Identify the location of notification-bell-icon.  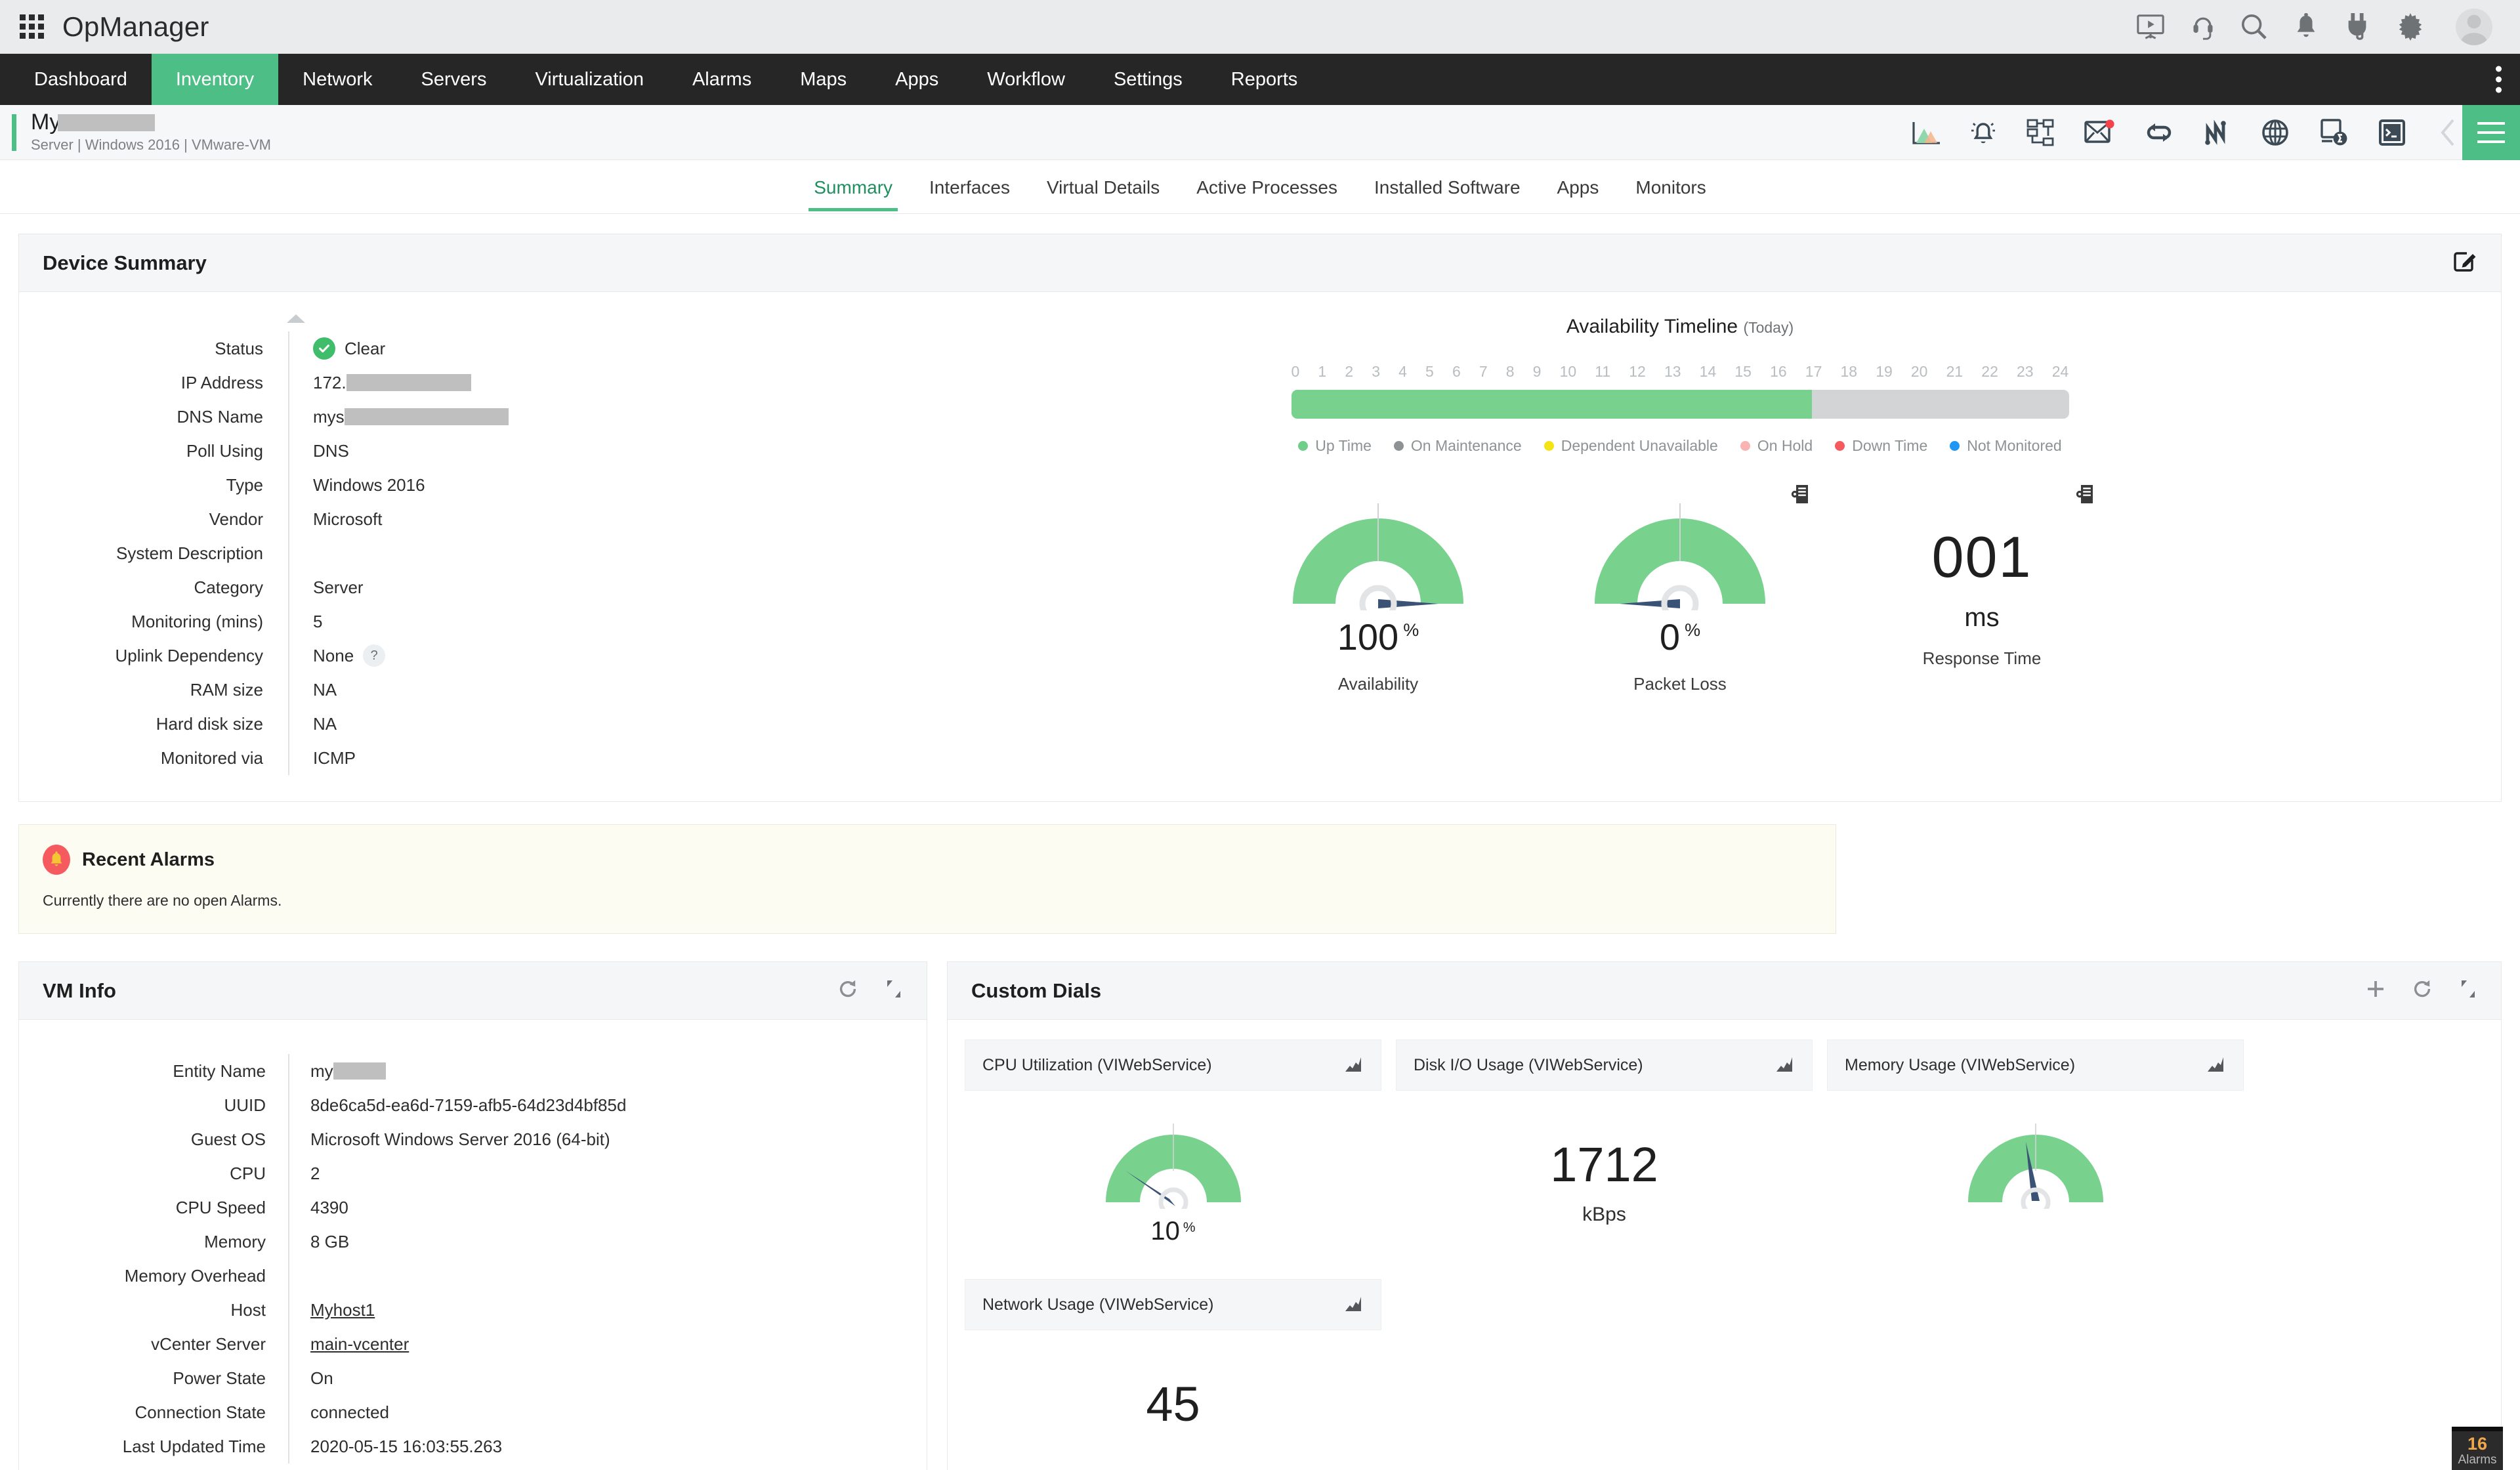
(2306, 26).